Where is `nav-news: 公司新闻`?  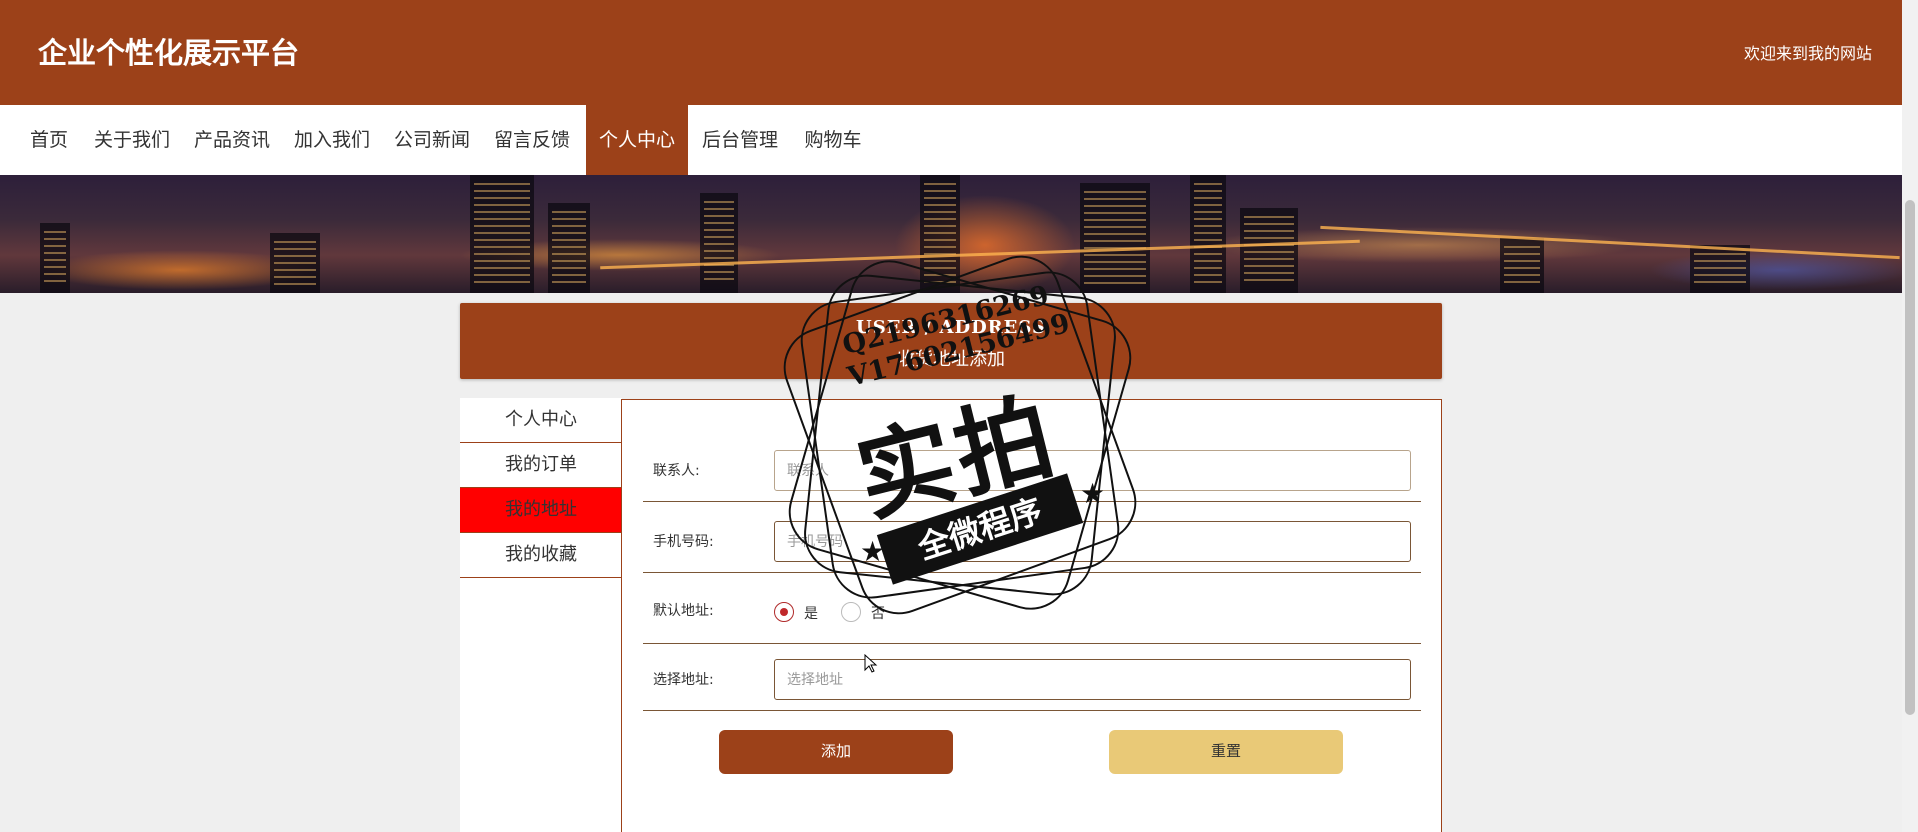
nav-news: 公司新闻 is located at coordinates (432, 140).